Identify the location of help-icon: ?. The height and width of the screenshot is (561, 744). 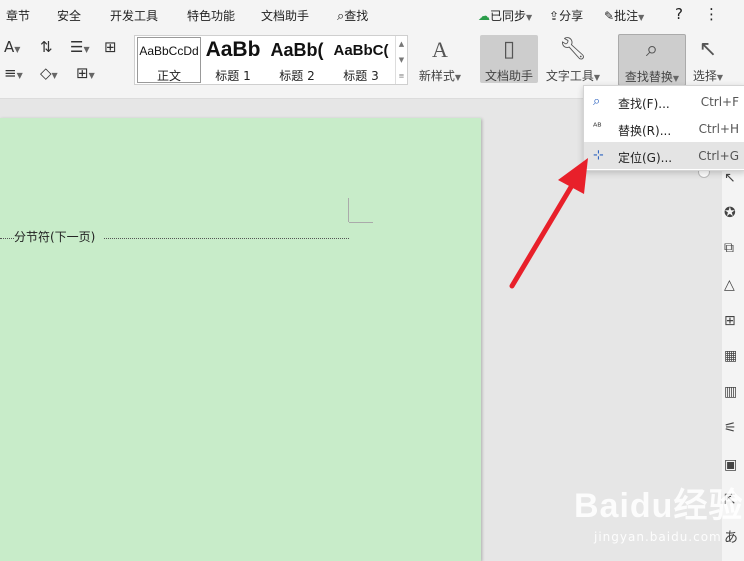
(679, 14).